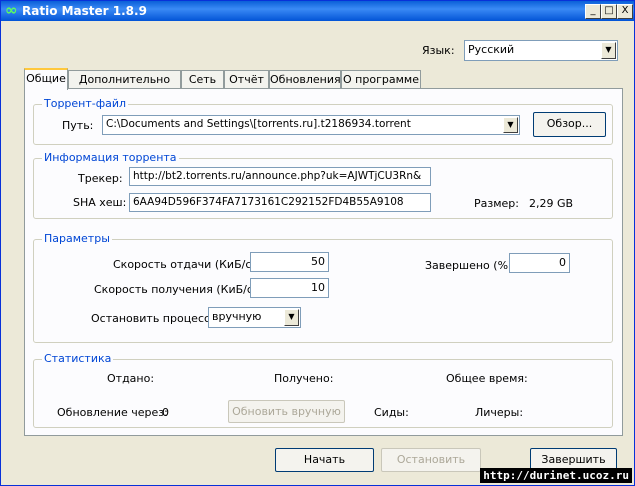 Image resolution: width=635 pixels, height=486 pixels. I want to click on parameters-legend: Параметры, so click(77, 238).